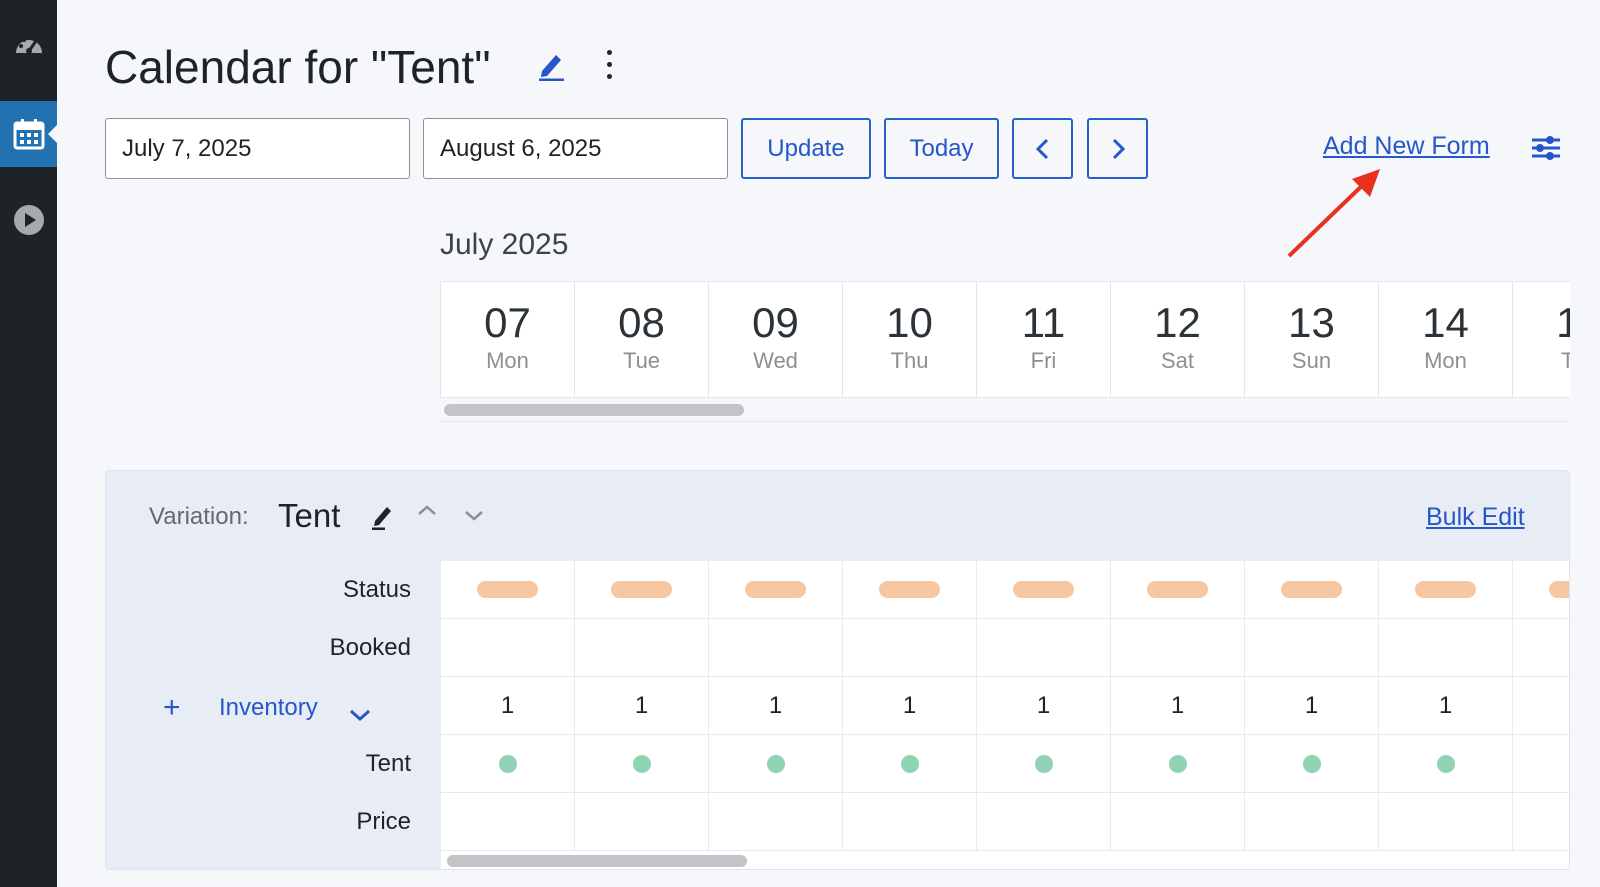  I want to click on day-column-header: 11 Fri, so click(1044, 339).